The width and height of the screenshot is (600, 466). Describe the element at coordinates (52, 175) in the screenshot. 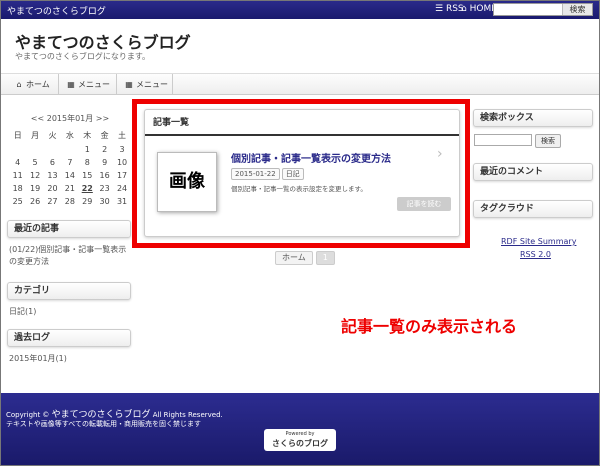

I see `calendar-day: 13` at that location.